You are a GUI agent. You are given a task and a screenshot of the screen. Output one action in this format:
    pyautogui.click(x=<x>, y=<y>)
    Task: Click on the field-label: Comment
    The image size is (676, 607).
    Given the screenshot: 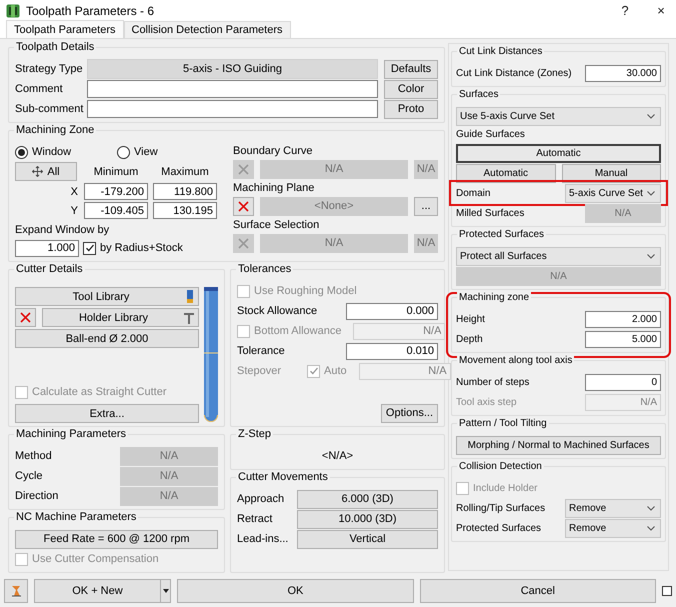 What is the action you would take?
    pyautogui.click(x=39, y=89)
    